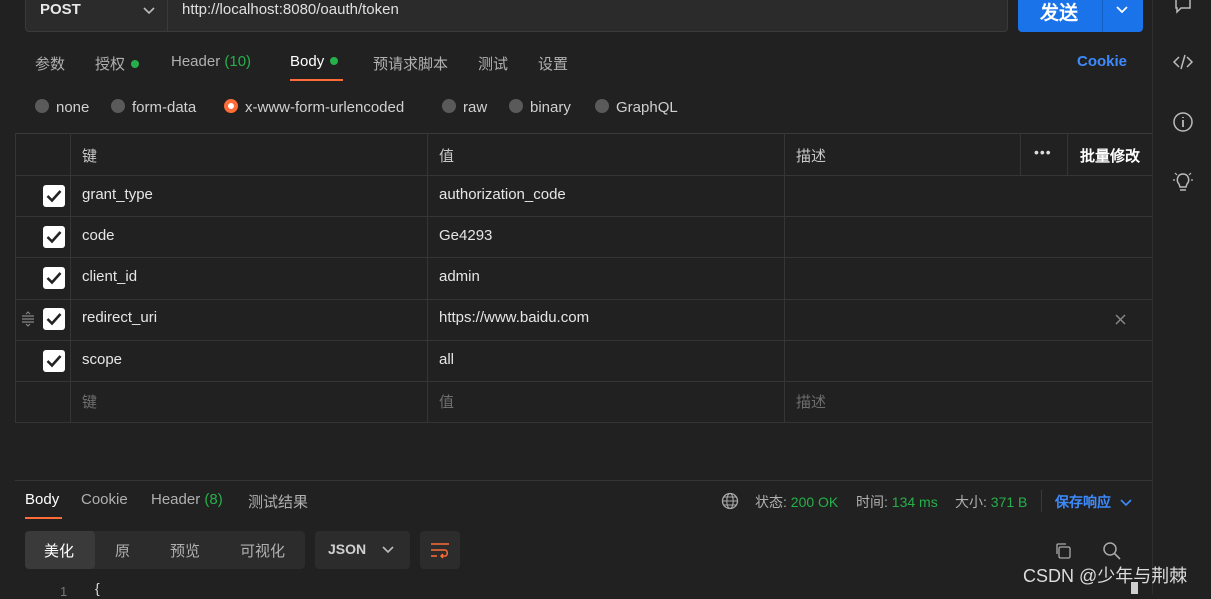  What do you see at coordinates (465, 235) in the screenshot?
I see `row-value: Ge4293` at bounding box center [465, 235].